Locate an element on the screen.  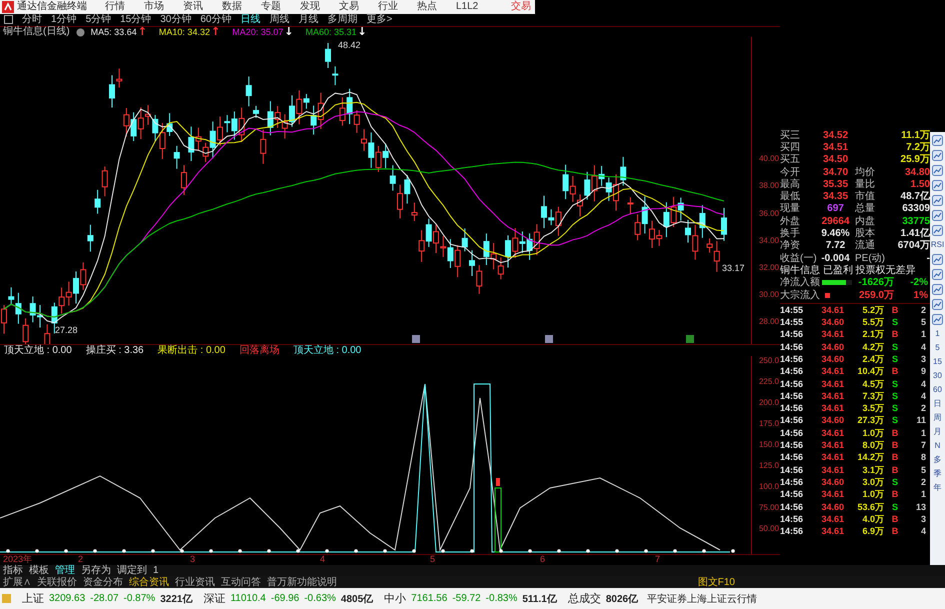
quote-label: 最高 is located at coordinates (790, 184).